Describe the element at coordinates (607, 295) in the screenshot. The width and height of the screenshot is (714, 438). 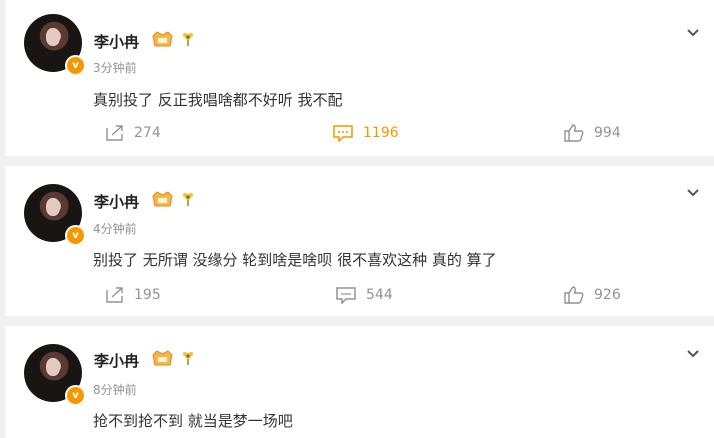
I see `like-count: 926` at that location.